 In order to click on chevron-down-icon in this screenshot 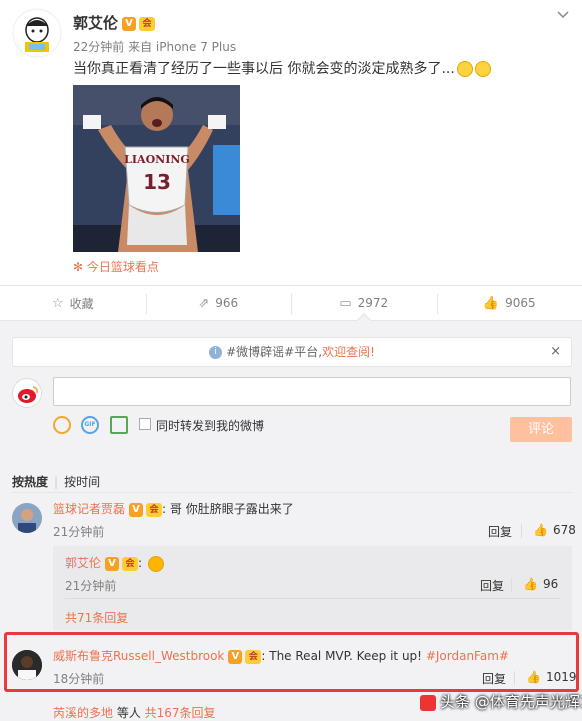, I will do `click(563, 15)`.